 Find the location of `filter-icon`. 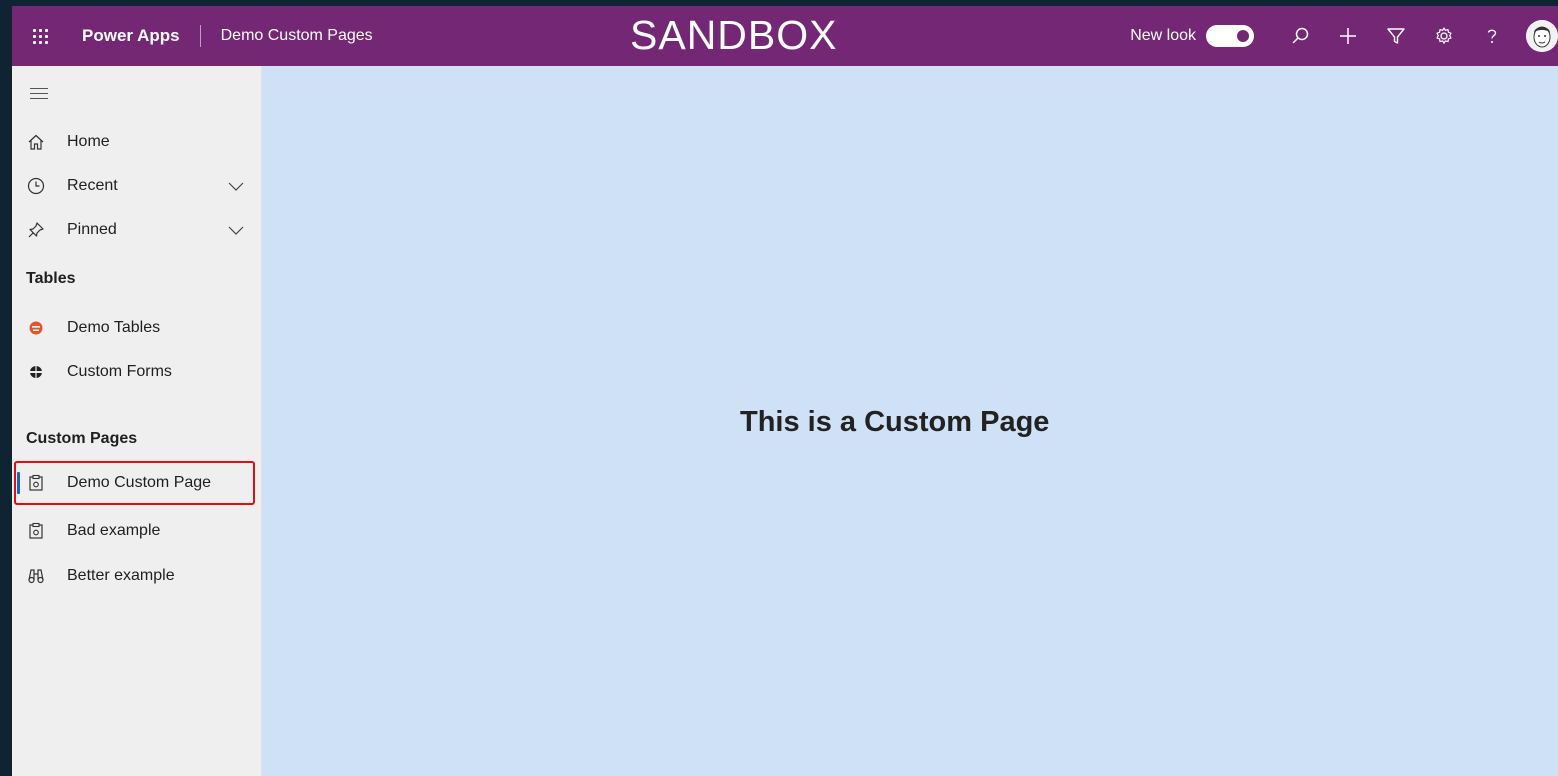

filter-icon is located at coordinates (1396, 36).